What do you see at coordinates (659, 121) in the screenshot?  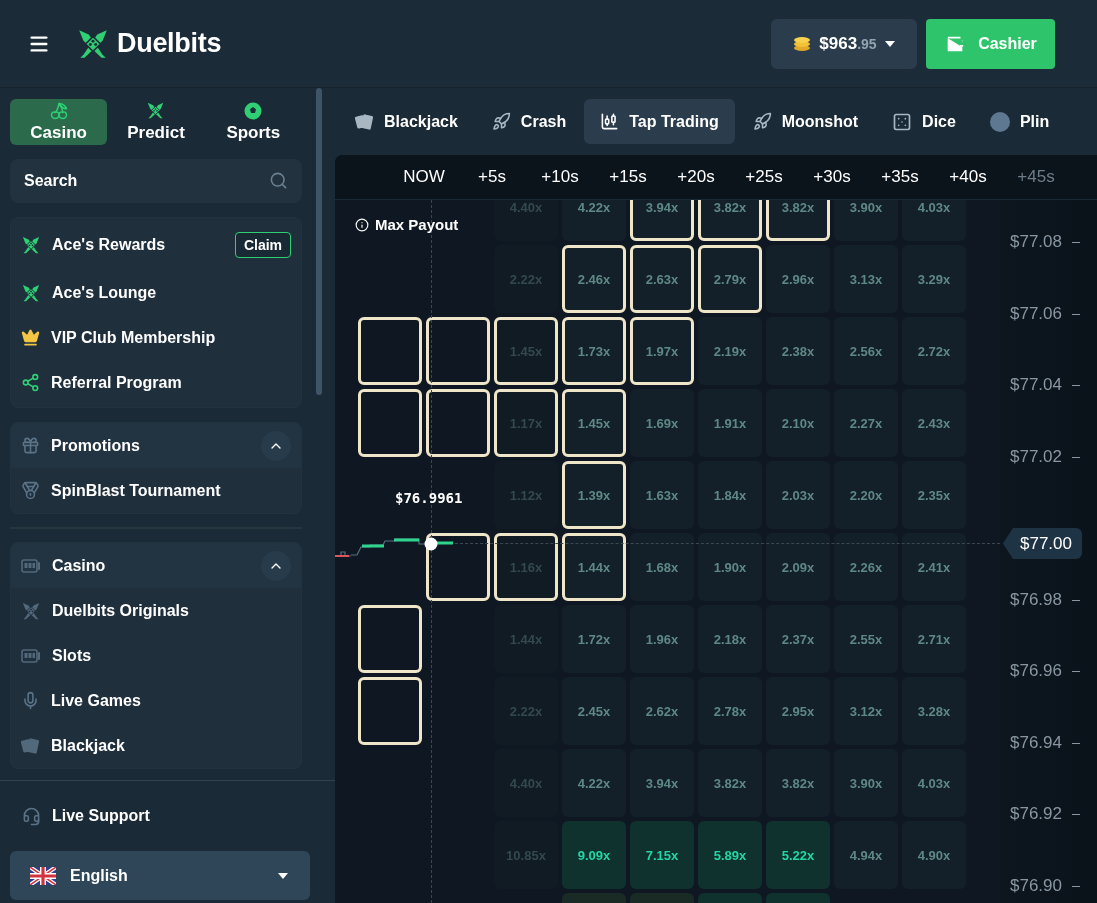 I see `game-tab: Tap Trading` at bounding box center [659, 121].